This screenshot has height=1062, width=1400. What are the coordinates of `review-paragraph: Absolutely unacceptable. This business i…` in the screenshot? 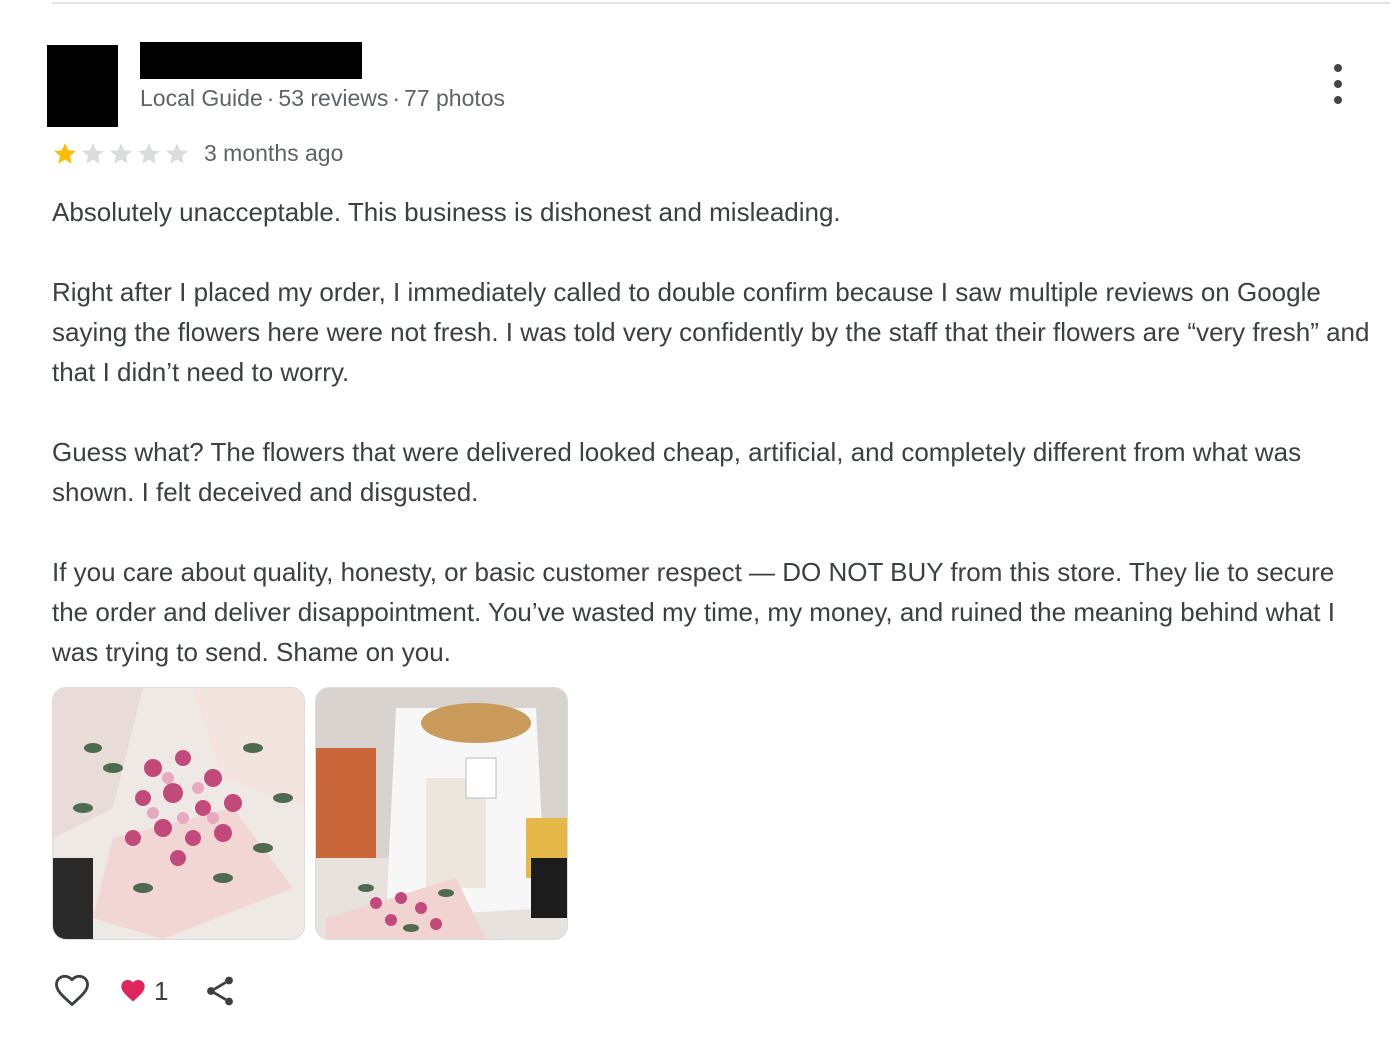 It's located at (446, 212).